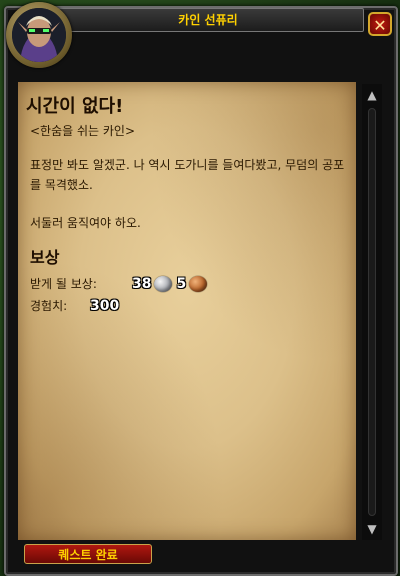  What do you see at coordinates (74, 306) in the screenshot?
I see `xp-reward-row: 경험치: 300` at bounding box center [74, 306].